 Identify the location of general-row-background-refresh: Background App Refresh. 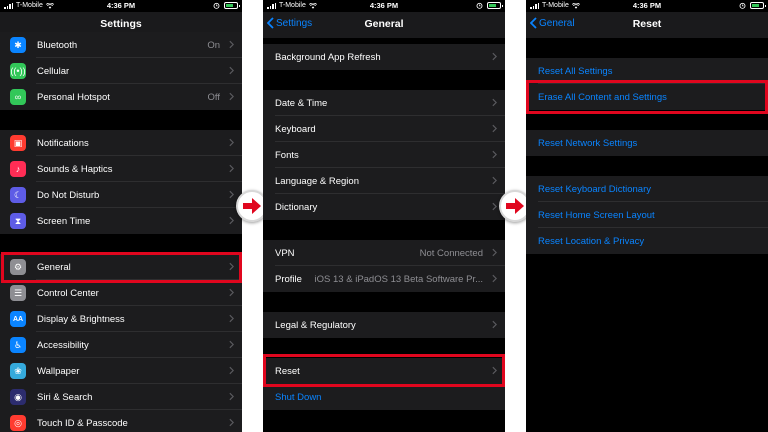
(384, 57).